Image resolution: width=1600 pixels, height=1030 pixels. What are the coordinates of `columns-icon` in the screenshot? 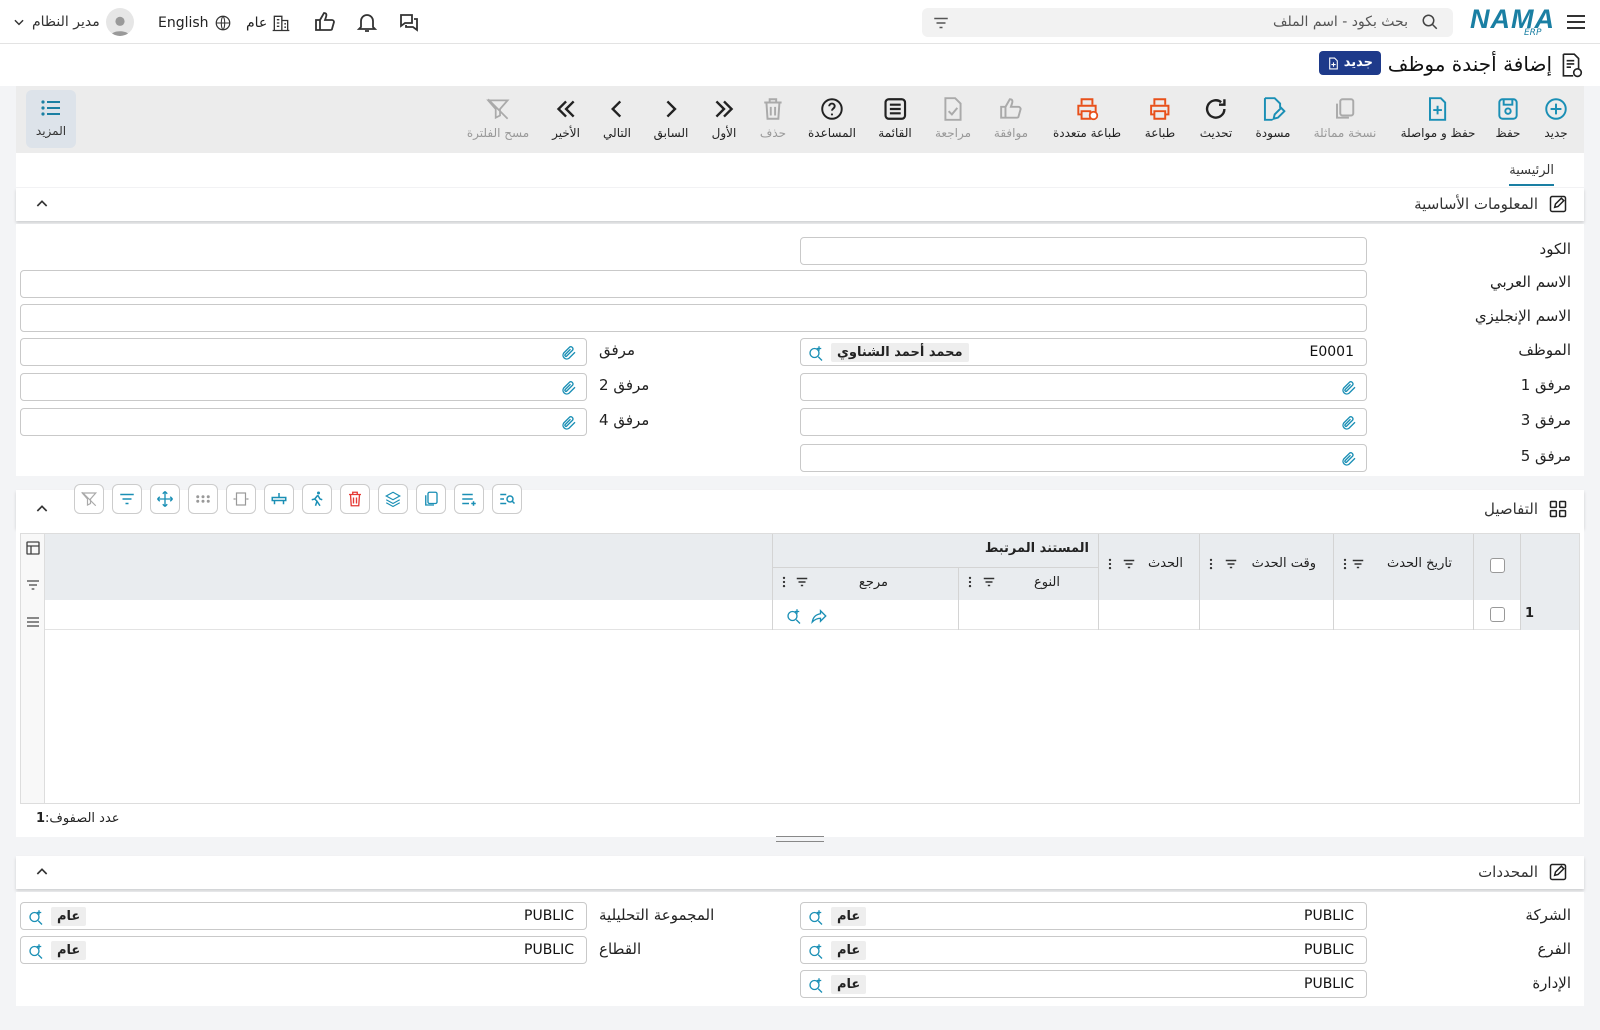 It's located at (33, 548).